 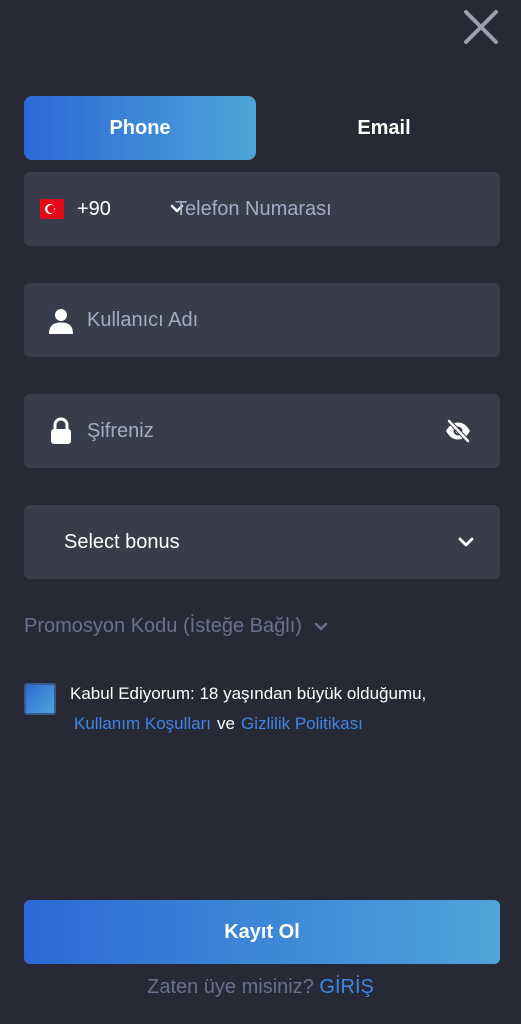 What do you see at coordinates (61, 321) in the screenshot?
I see `user-icon` at bounding box center [61, 321].